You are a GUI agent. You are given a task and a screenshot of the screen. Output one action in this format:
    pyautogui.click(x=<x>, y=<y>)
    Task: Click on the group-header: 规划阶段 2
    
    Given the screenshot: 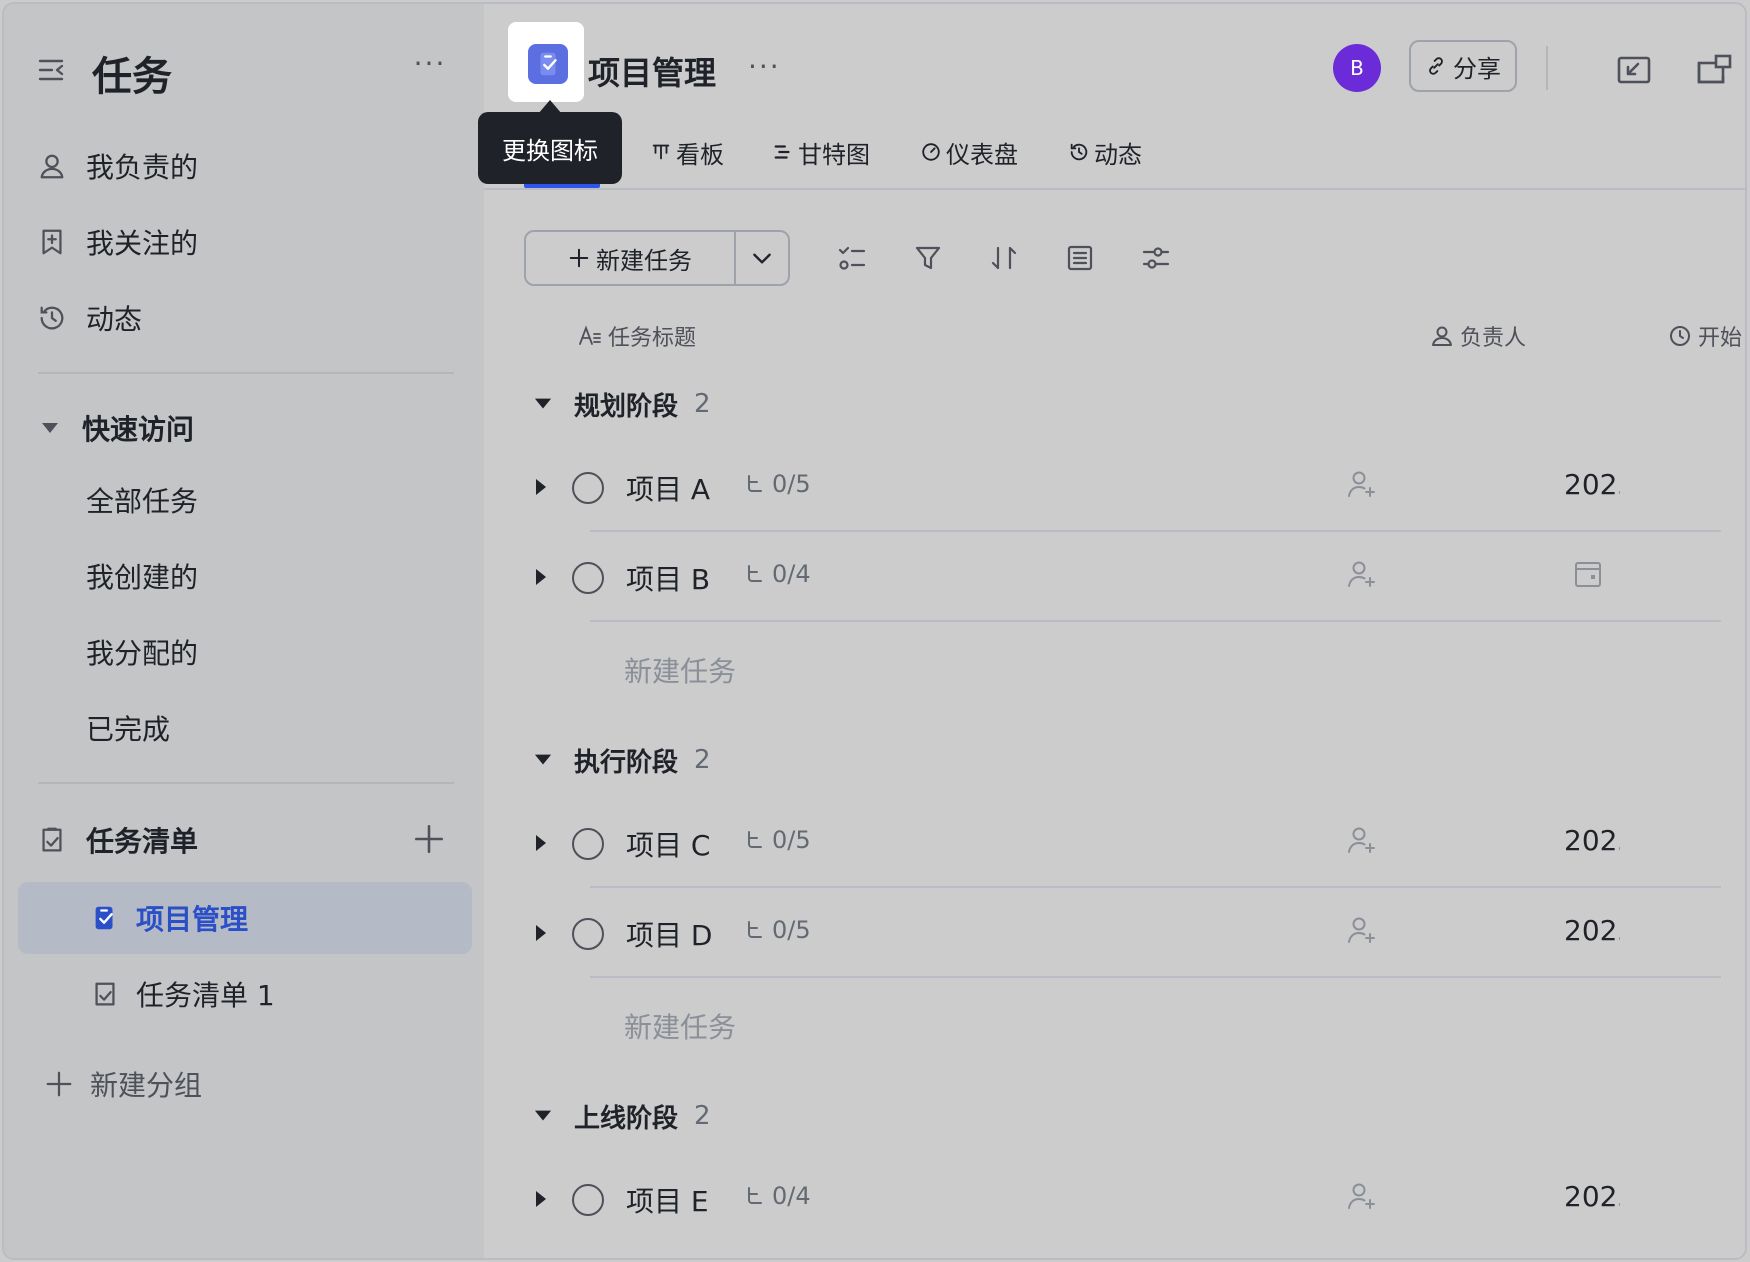 What is the action you would take?
    pyautogui.click(x=622, y=404)
    